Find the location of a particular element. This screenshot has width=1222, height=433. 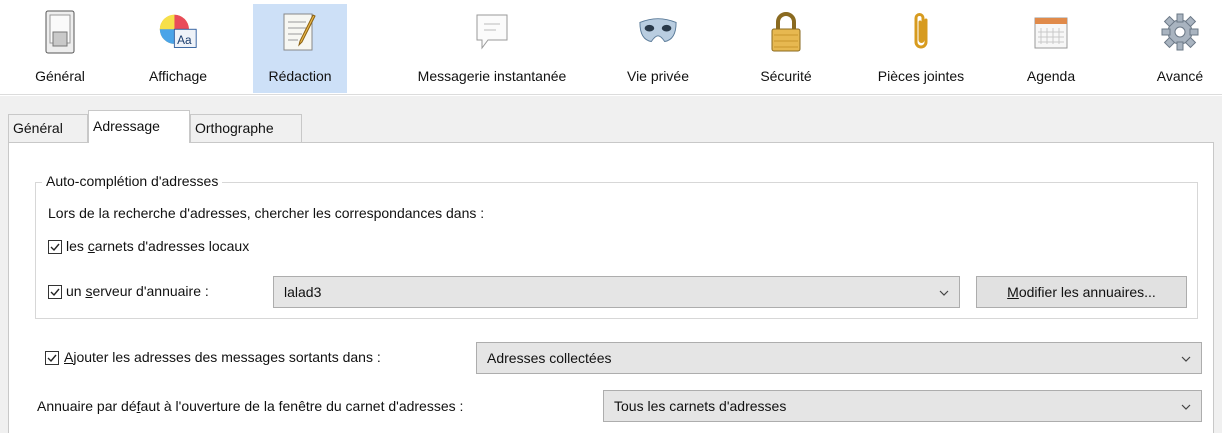

collect-outgoing-accesskey: A is located at coordinates (69, 357).